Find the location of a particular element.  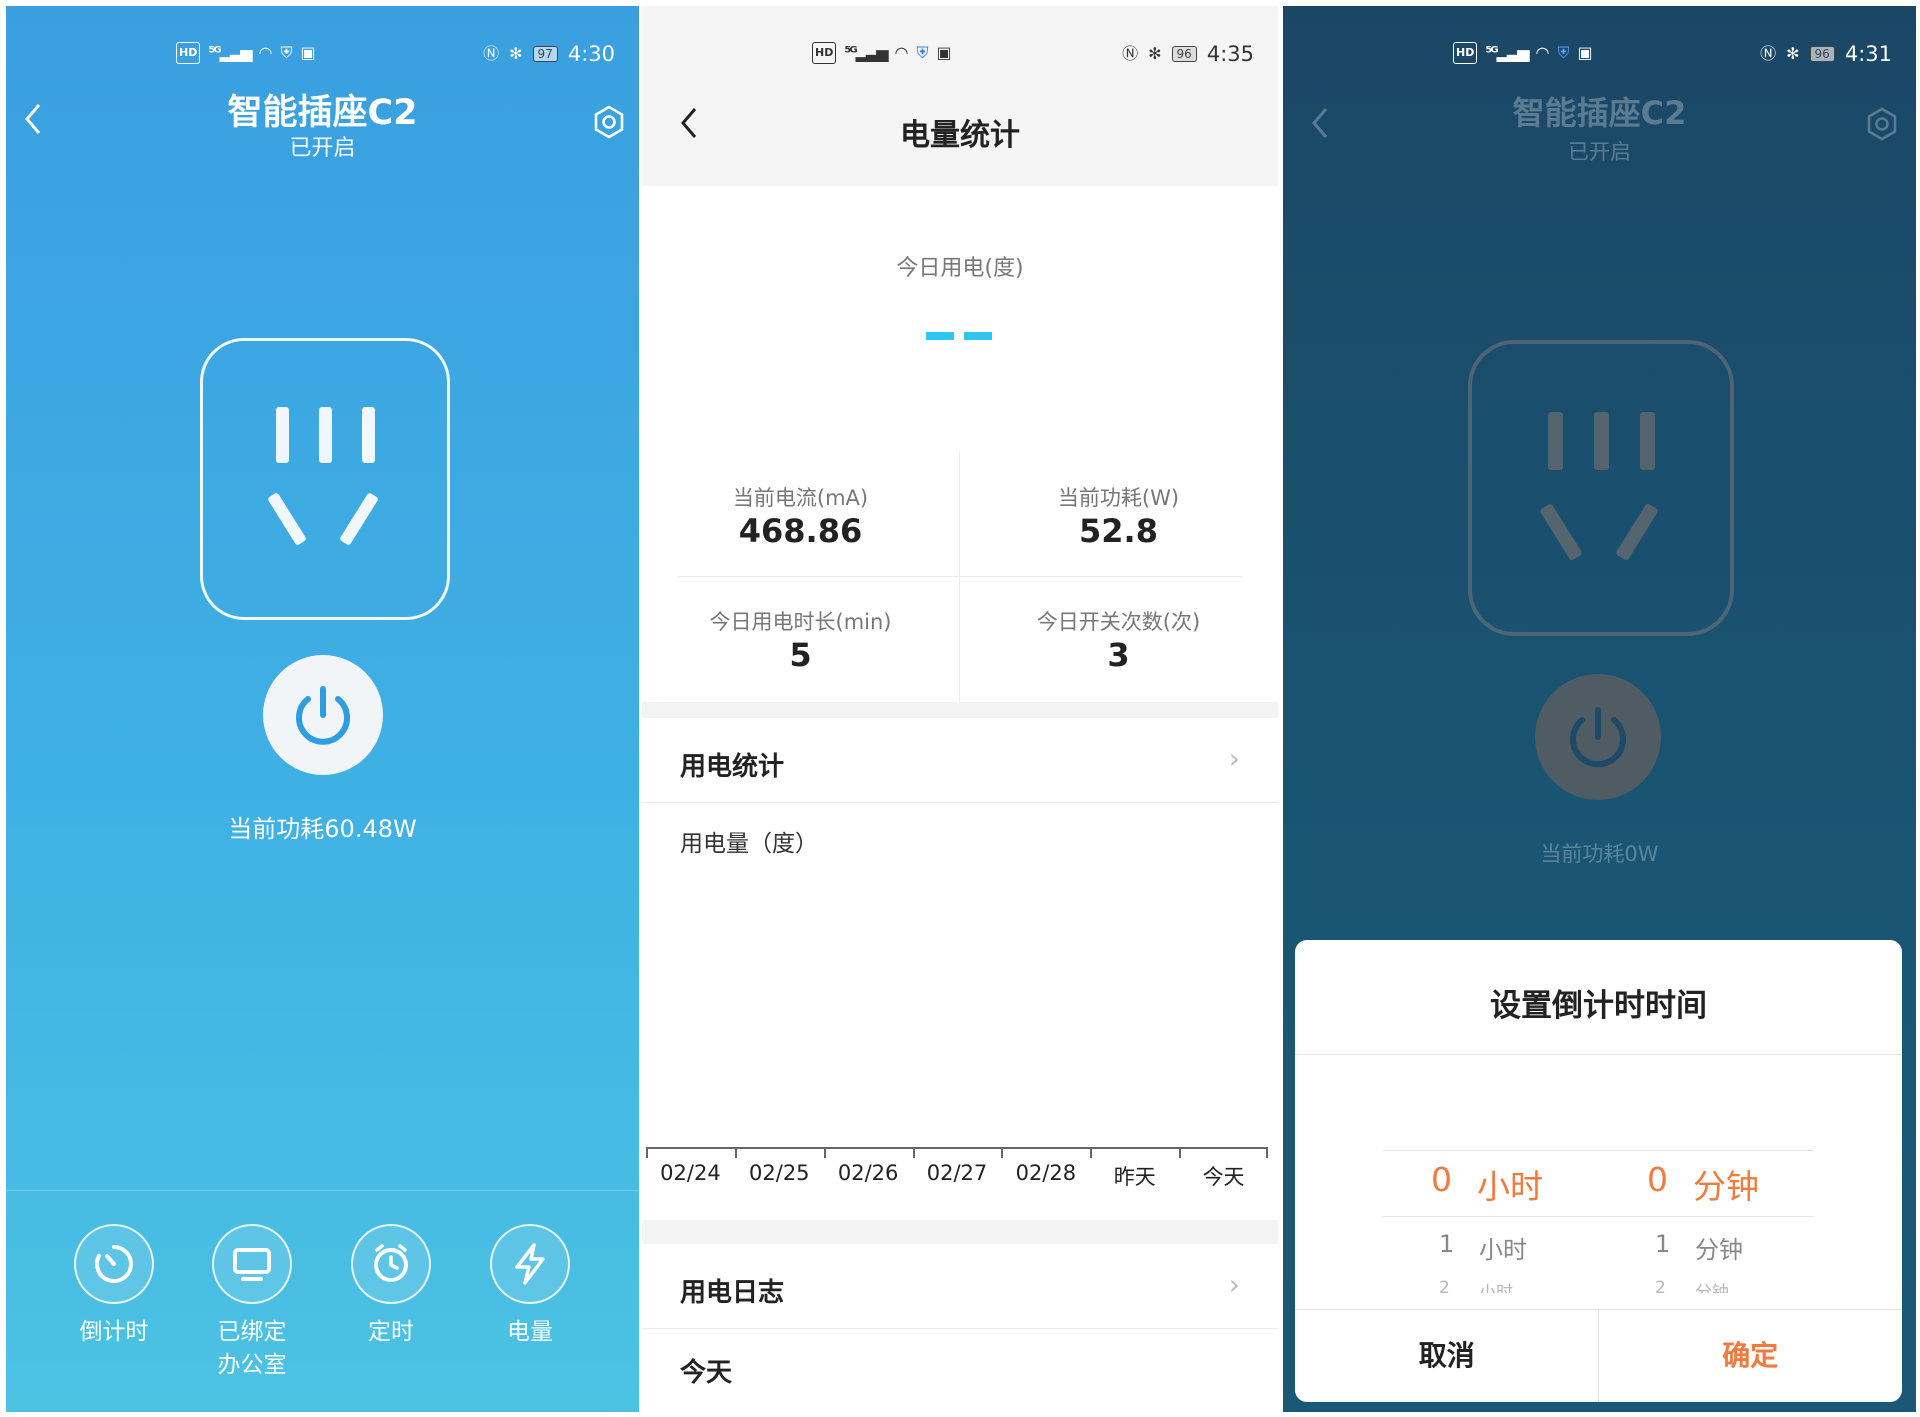

nav-countdown: 倒计时 is located at coordinates (114, 1286).